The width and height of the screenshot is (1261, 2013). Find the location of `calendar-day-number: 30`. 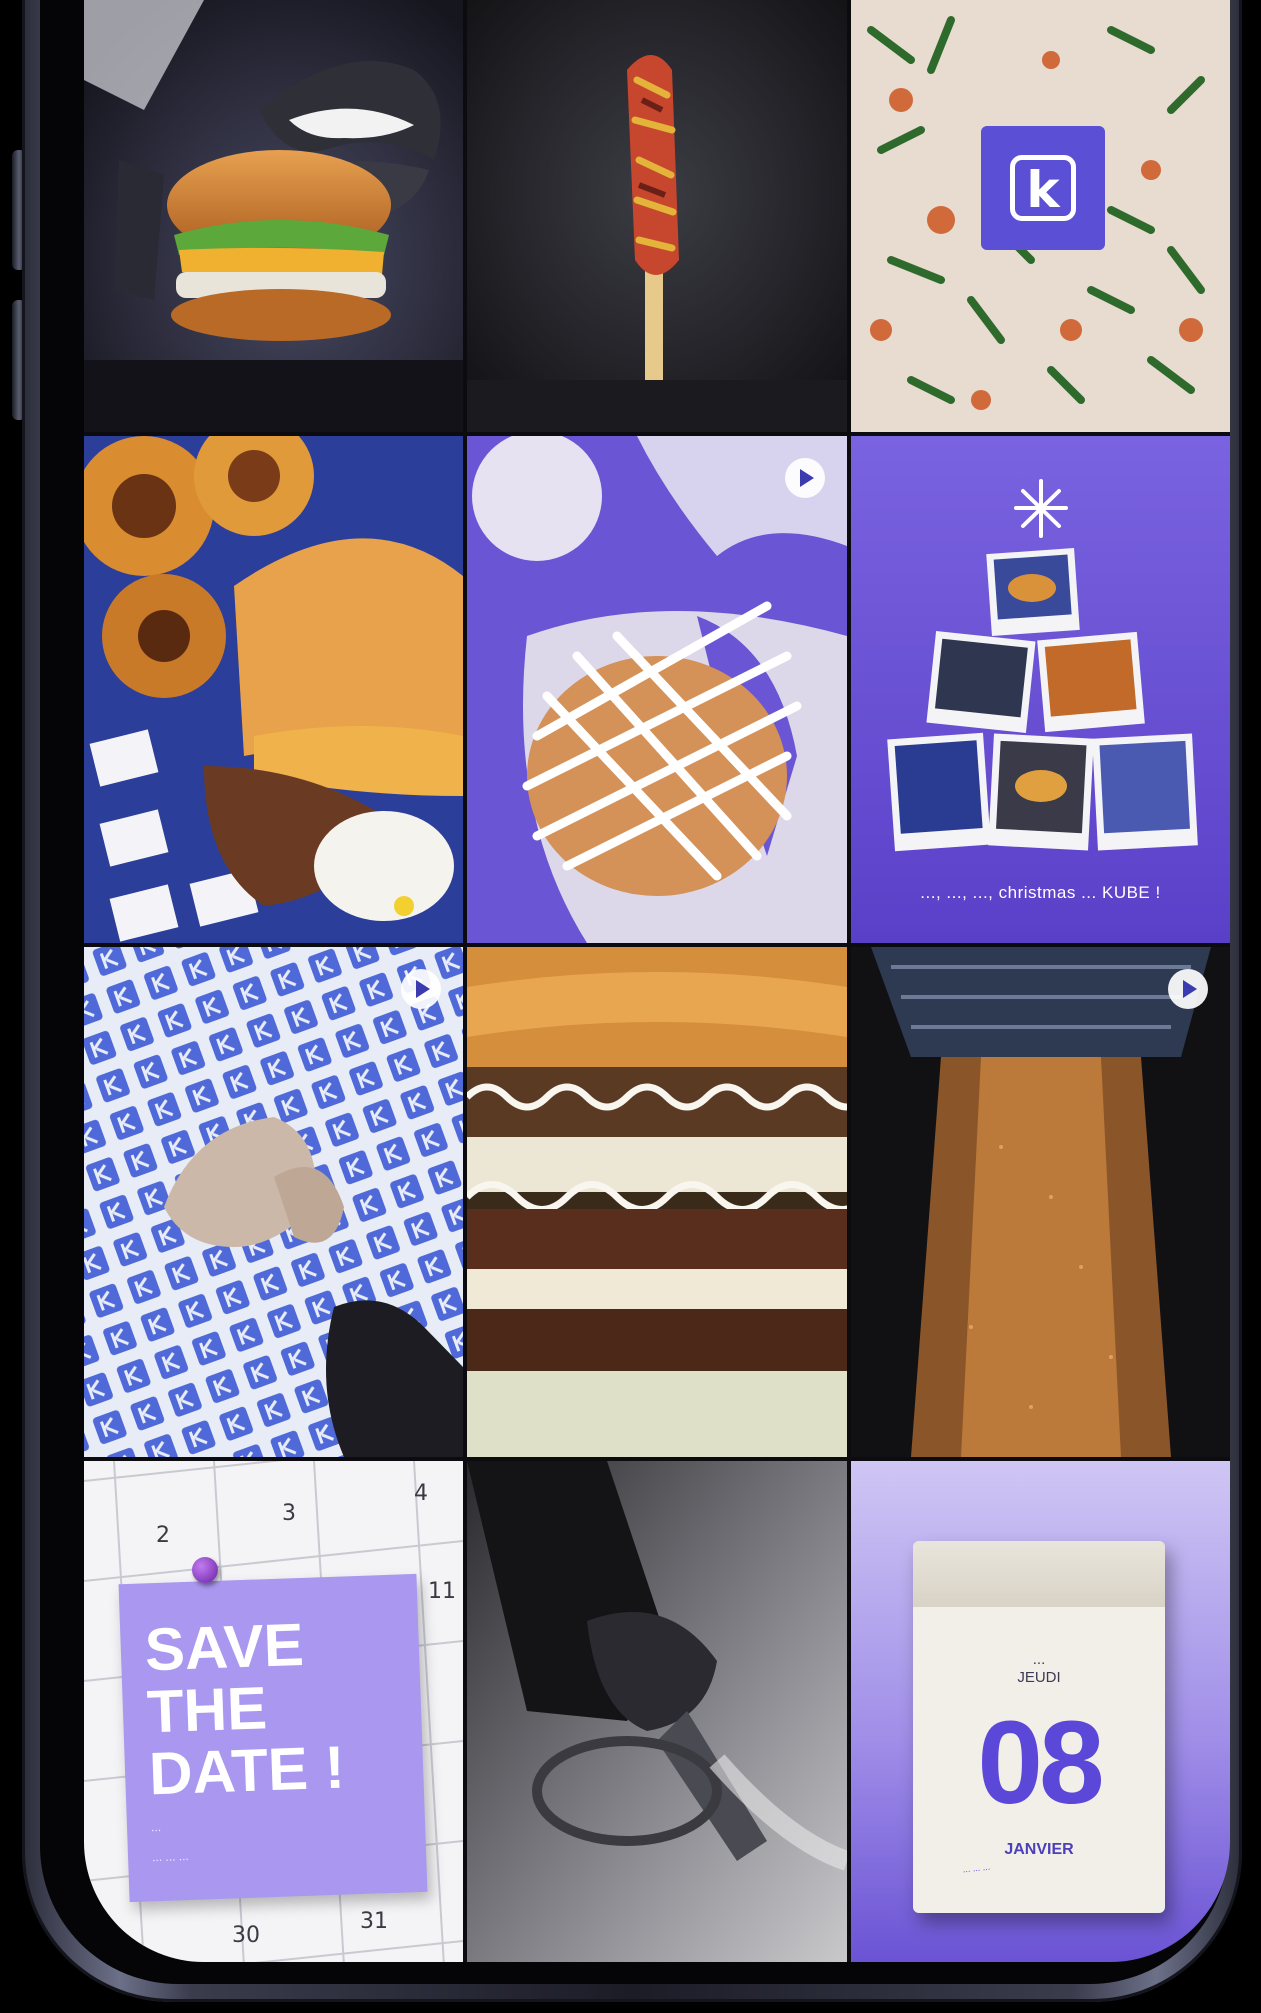

calendar-day-number: 30 is located at coordinates (246, 1935).